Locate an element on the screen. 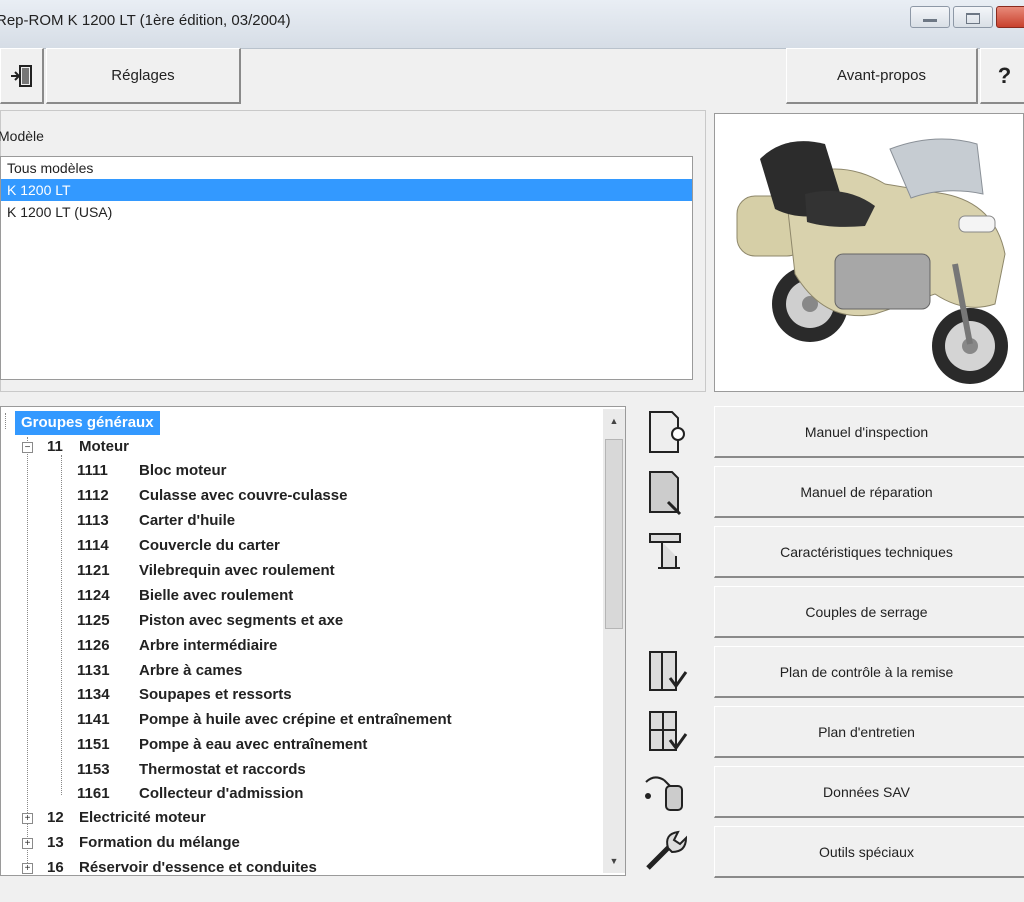  tree-item-name: Carter d'huile is located at coordinates (187, 520).